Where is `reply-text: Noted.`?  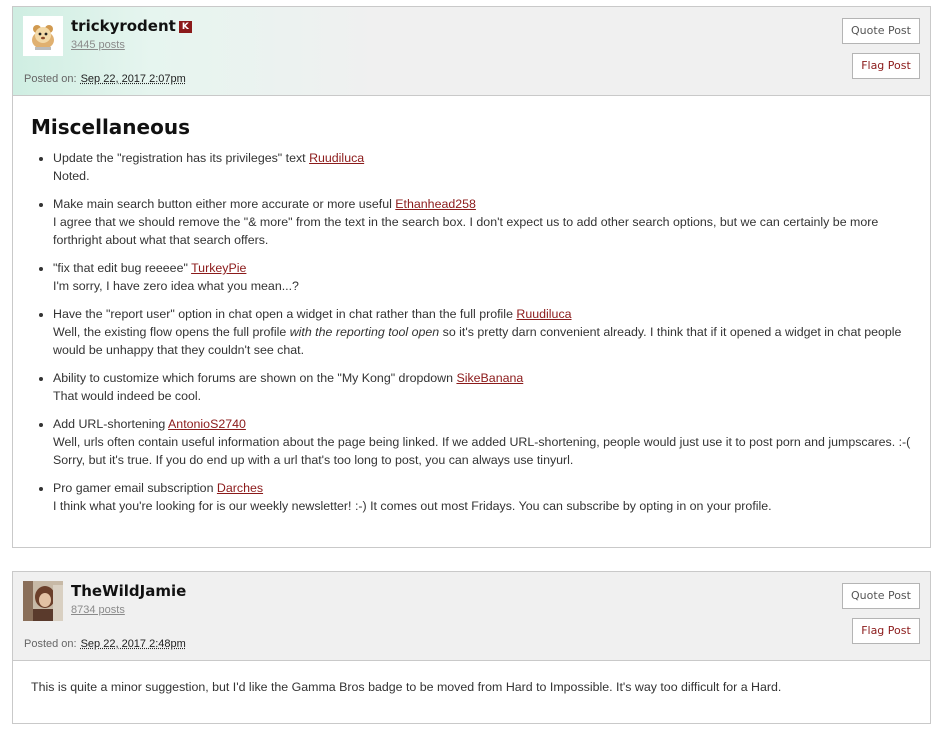
reply-text: Noted. is located at coordinates (71, 176).